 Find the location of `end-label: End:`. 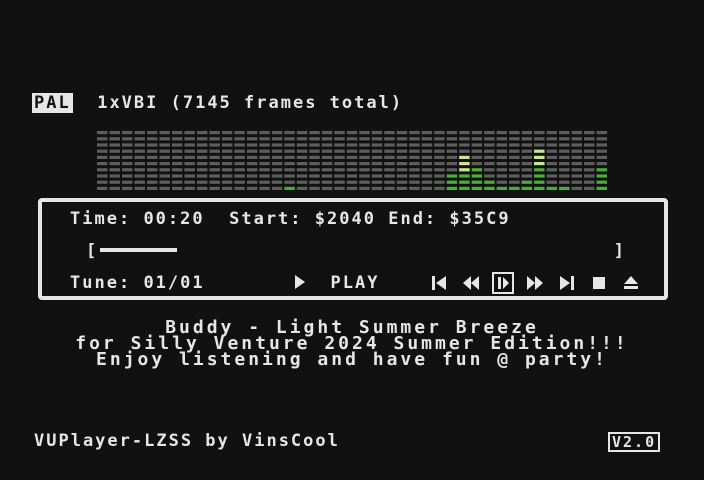

end-label: End: is located at coordinates (413, 219).